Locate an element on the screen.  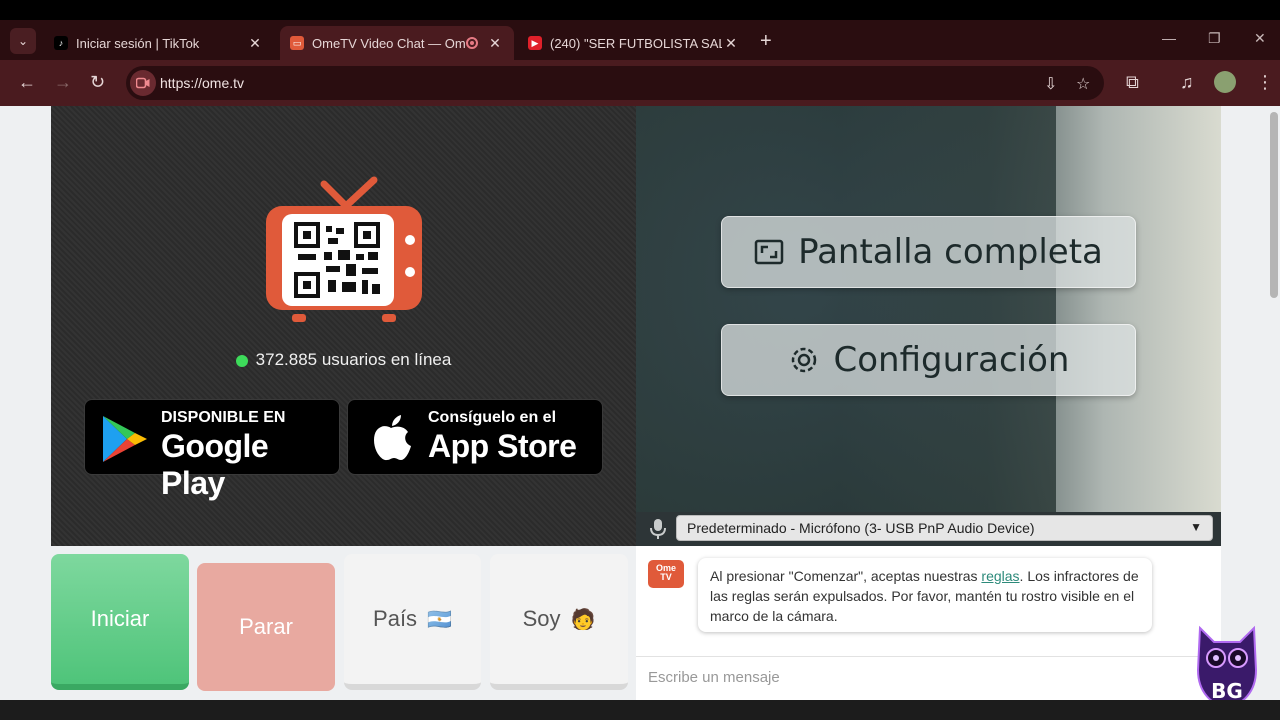
ometv-chat-logo: Ome TV is located at coordinates (666, 574).